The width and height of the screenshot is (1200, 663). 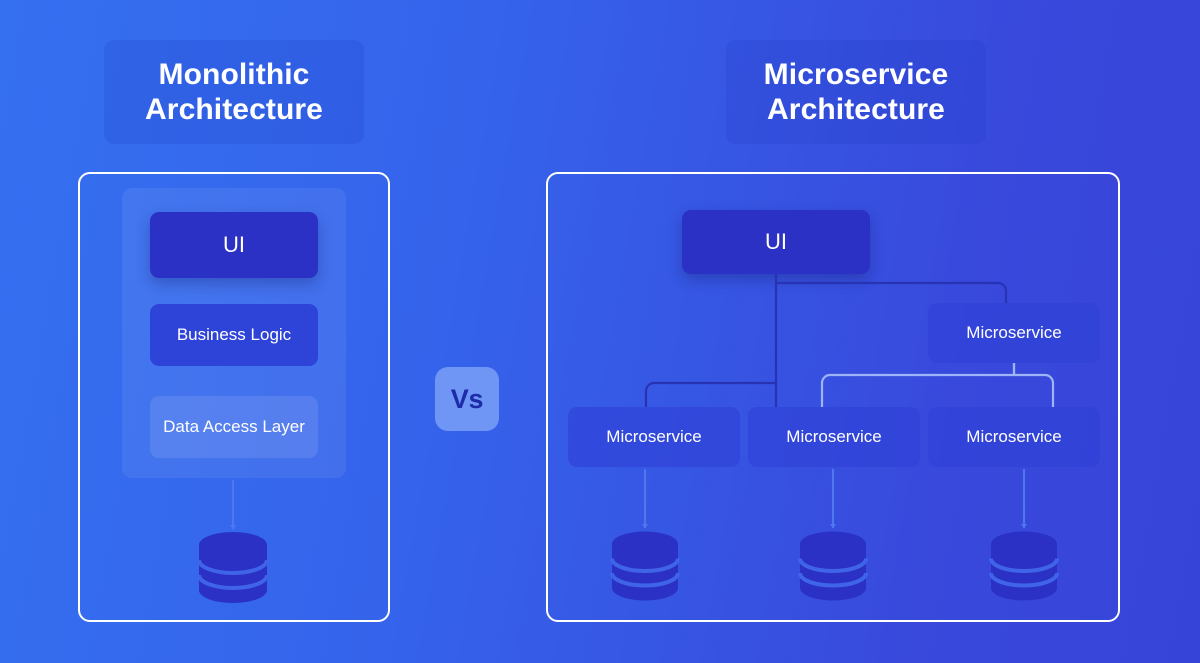 I want to click on microservice-ui-node: UI, so click(x=776, y=242).